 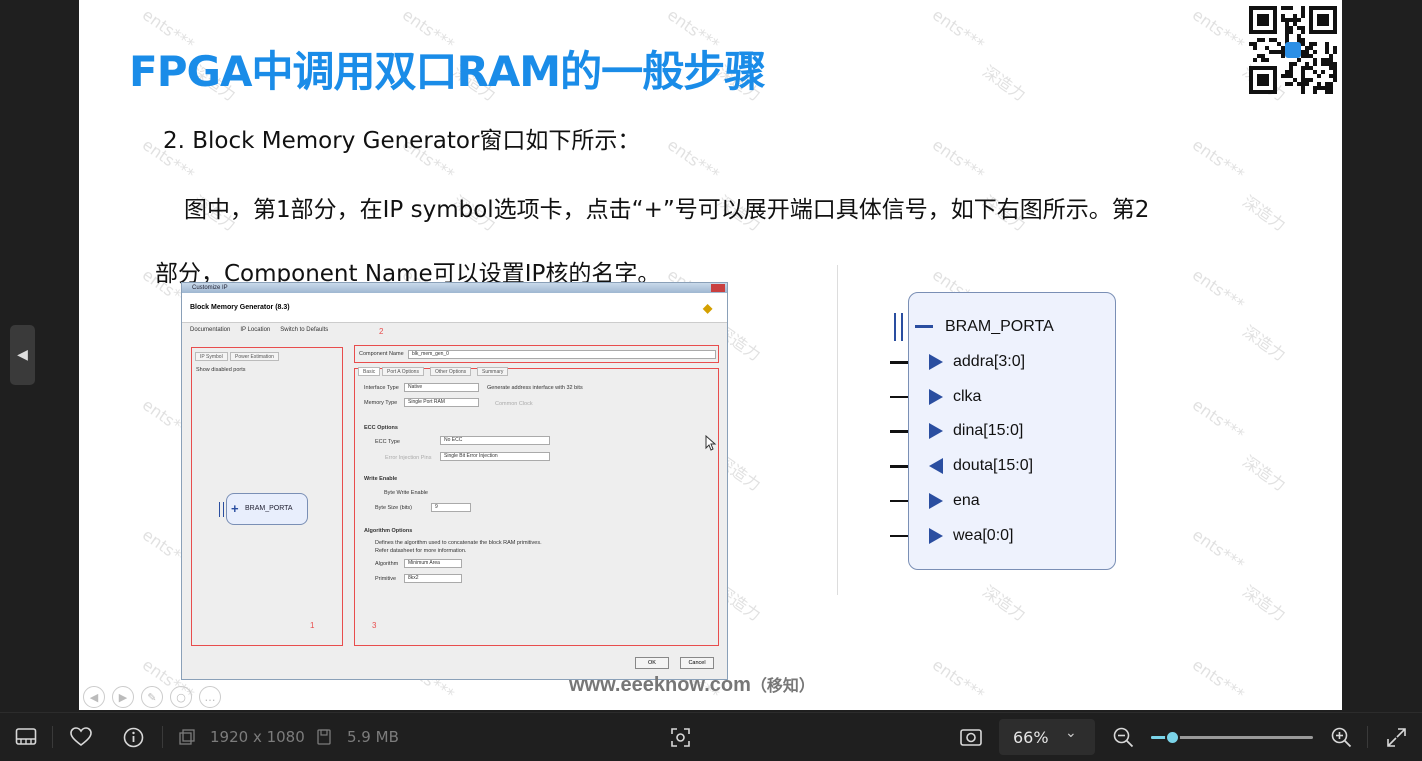 What do you see at coordinates (711, 736) in the screenshot?
I see `viewer-toolbar: 1920 x 1080 5.9 MB 66% ⌄` at bounding box center [711, 736].